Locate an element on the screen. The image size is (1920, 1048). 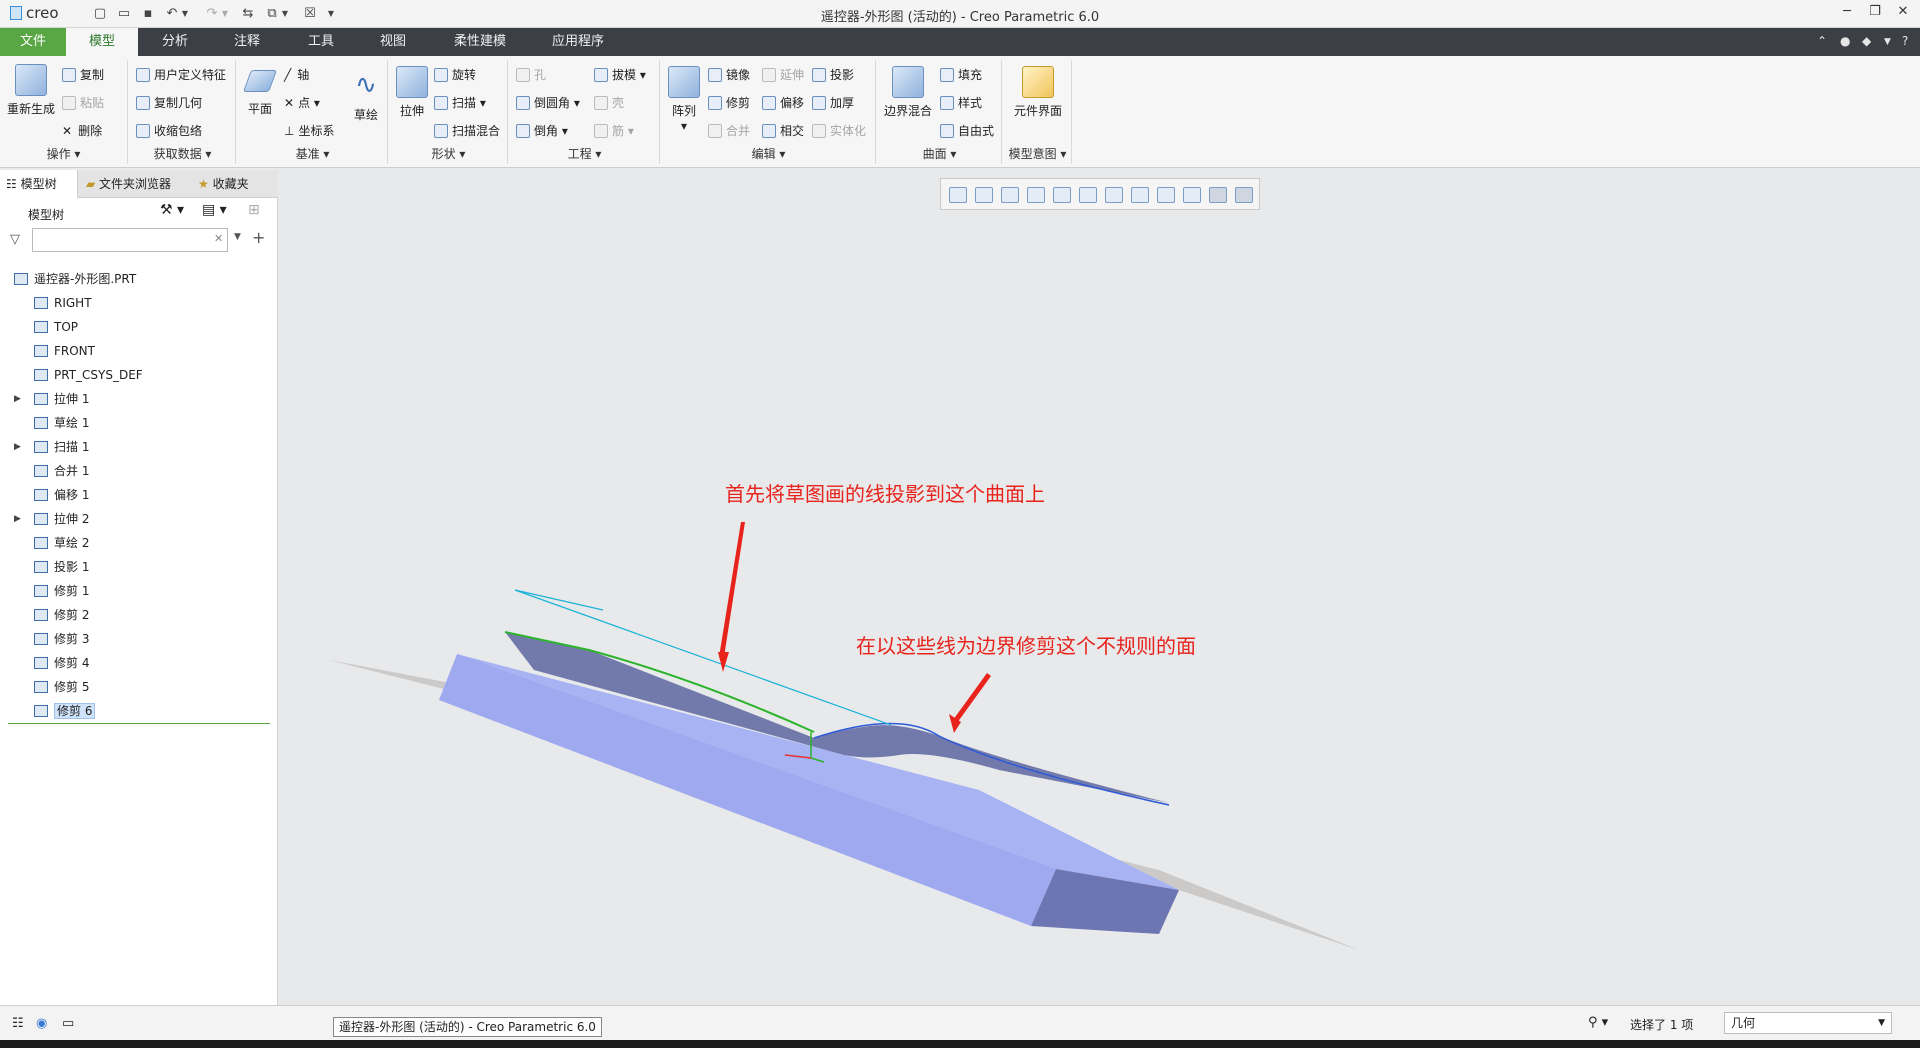
tab-model: 模型 is located at coordinates (102, 42).